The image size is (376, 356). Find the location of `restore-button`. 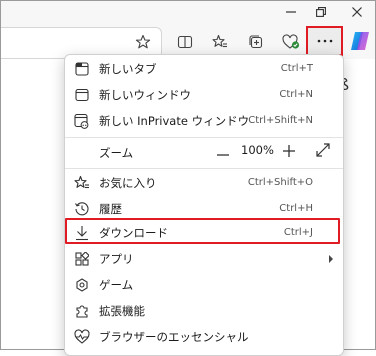

restore-button is located at coordinates (321, 12).